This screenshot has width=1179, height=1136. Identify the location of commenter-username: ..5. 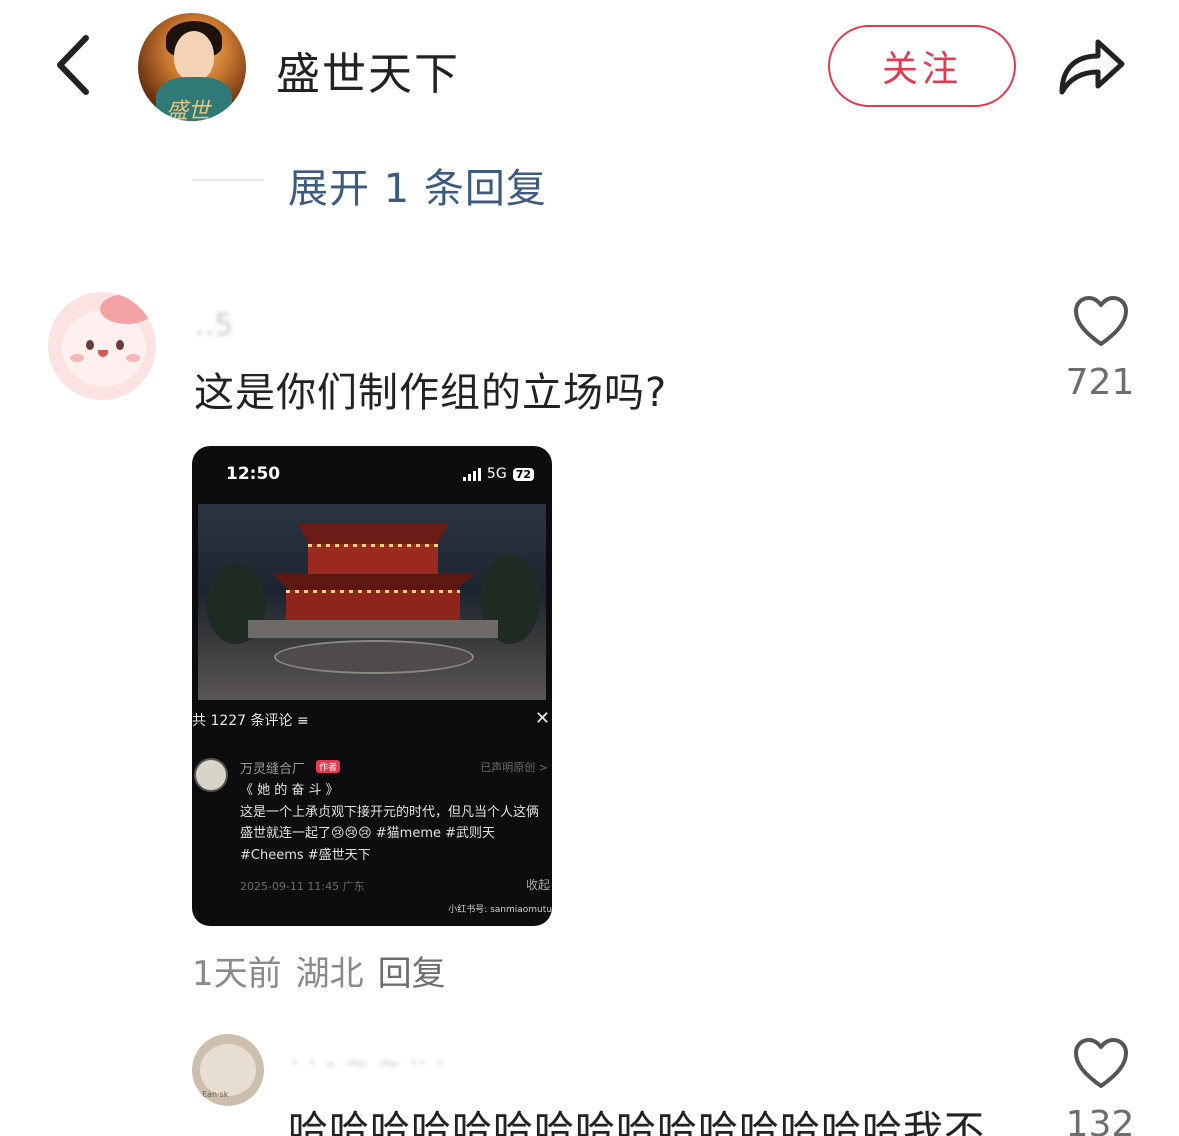
(214, 325).